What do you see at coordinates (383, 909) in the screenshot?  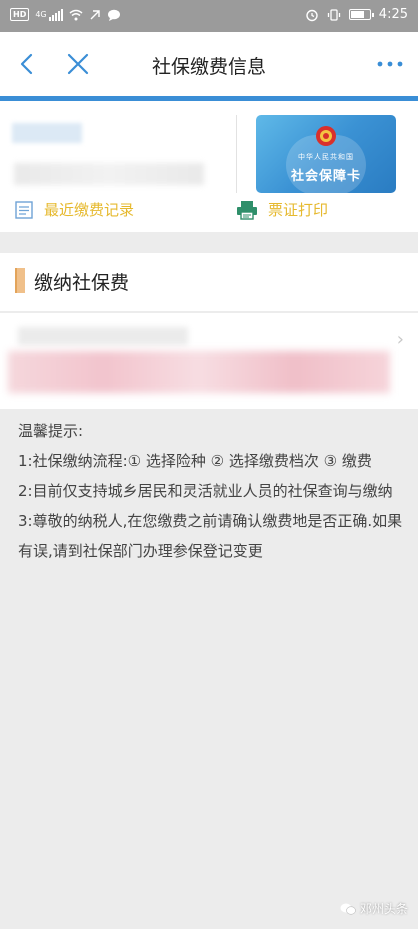 I see `watermark-text: 邓州头条` at bounding box center [383, 909].